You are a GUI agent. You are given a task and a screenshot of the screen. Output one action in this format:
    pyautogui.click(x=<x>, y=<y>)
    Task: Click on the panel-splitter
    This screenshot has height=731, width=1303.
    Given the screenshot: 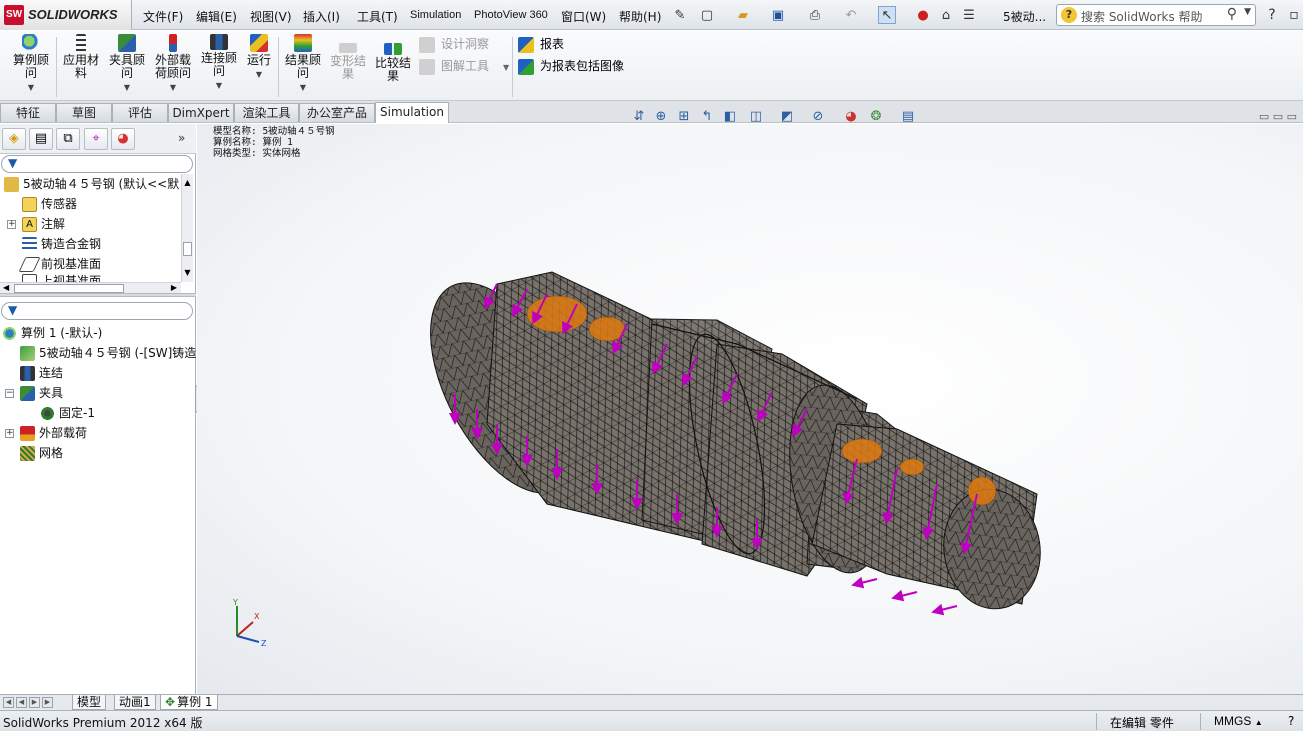 What is the action you would take?
    pyautogui.click(x=98, y=295)
    